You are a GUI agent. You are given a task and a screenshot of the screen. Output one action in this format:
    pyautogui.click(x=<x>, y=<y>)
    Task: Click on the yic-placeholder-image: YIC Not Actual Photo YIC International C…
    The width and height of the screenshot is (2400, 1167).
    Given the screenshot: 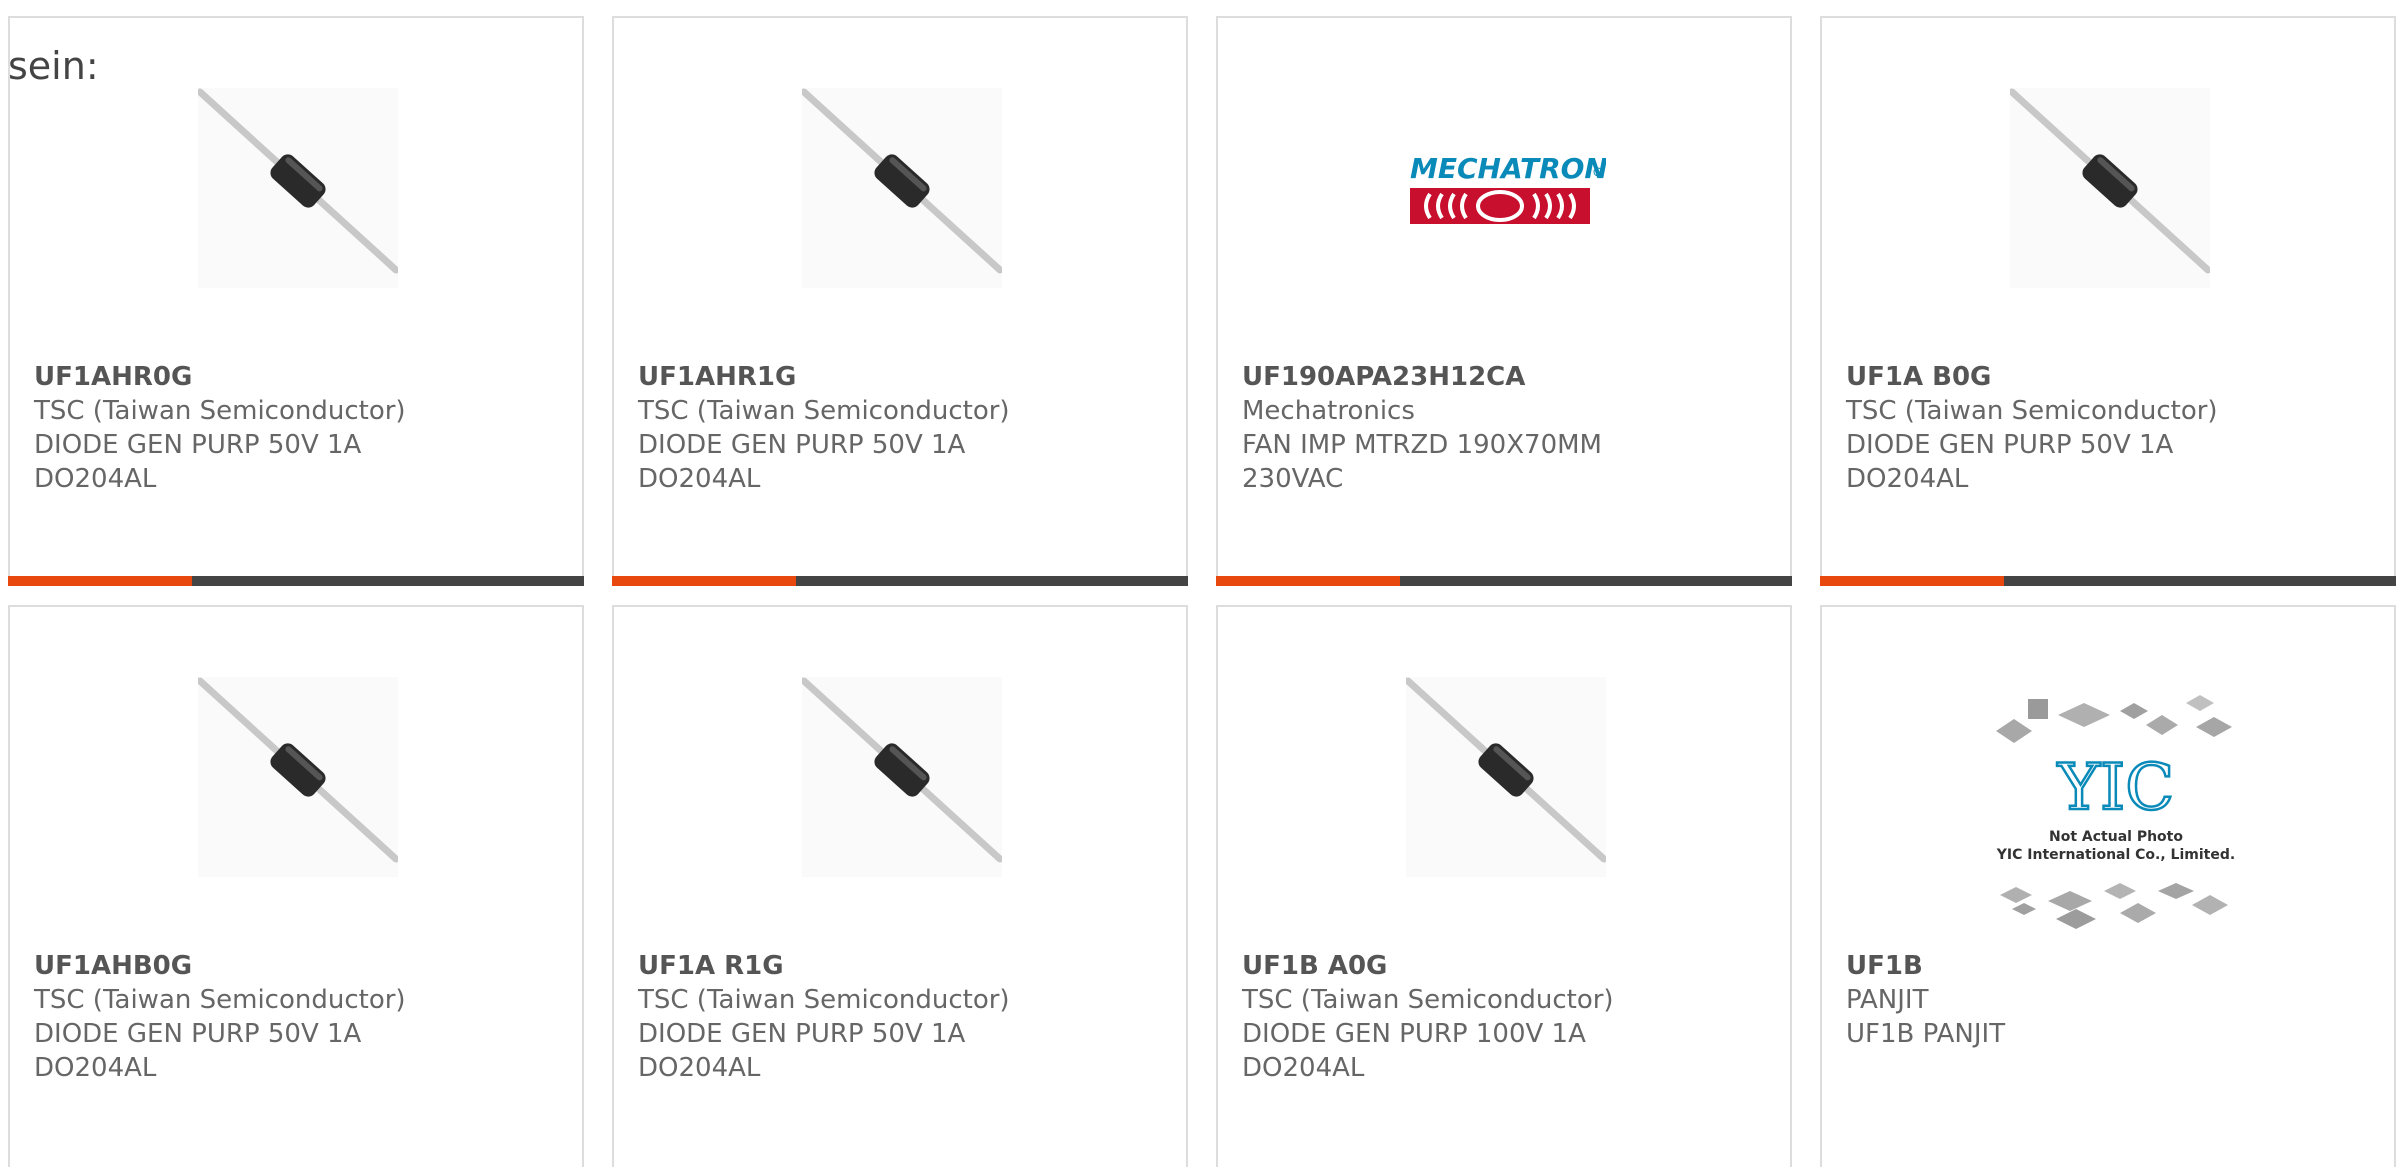 What is the action you would take?
    pyautogui.click(x=2116, y=811)
    